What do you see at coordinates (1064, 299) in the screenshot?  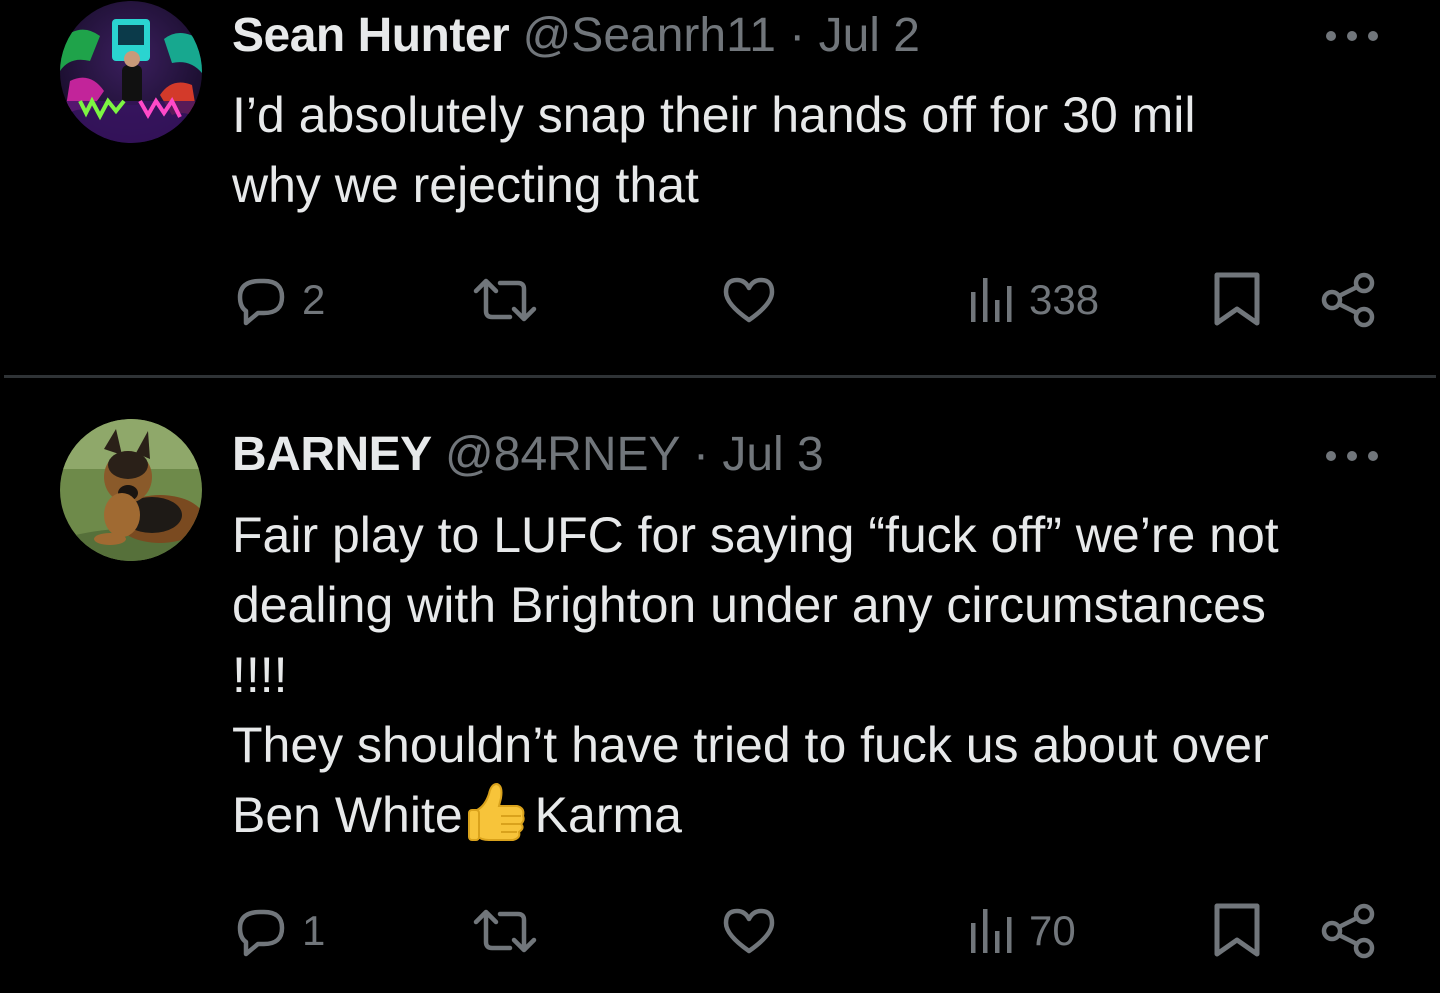 I see `views-count: 338` at bounding box center [1064, 299].